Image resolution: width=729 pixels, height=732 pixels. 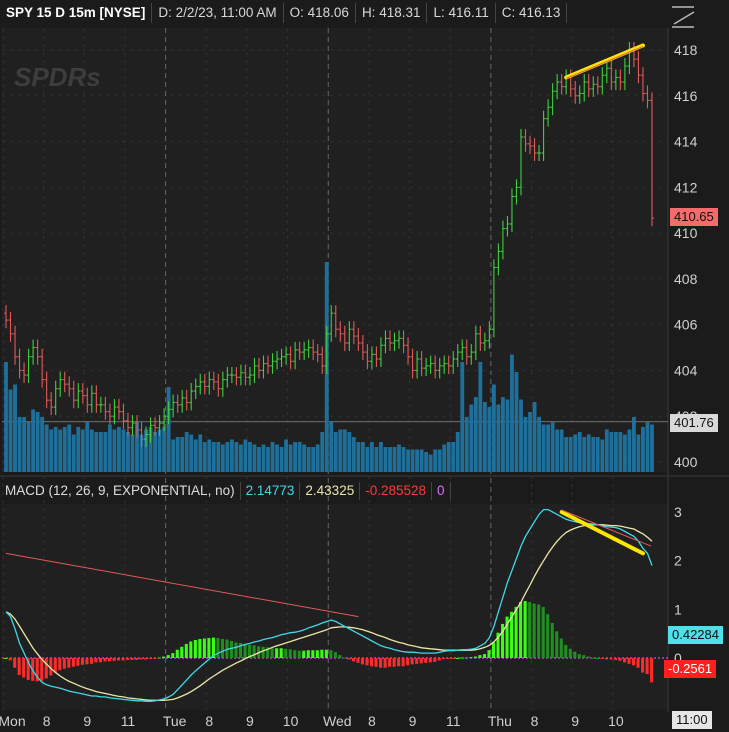 What do you see at coordinates (392, 13) in the screenshot?
I see `bar-high: H: 418.31` at bounding box center [392, 13].